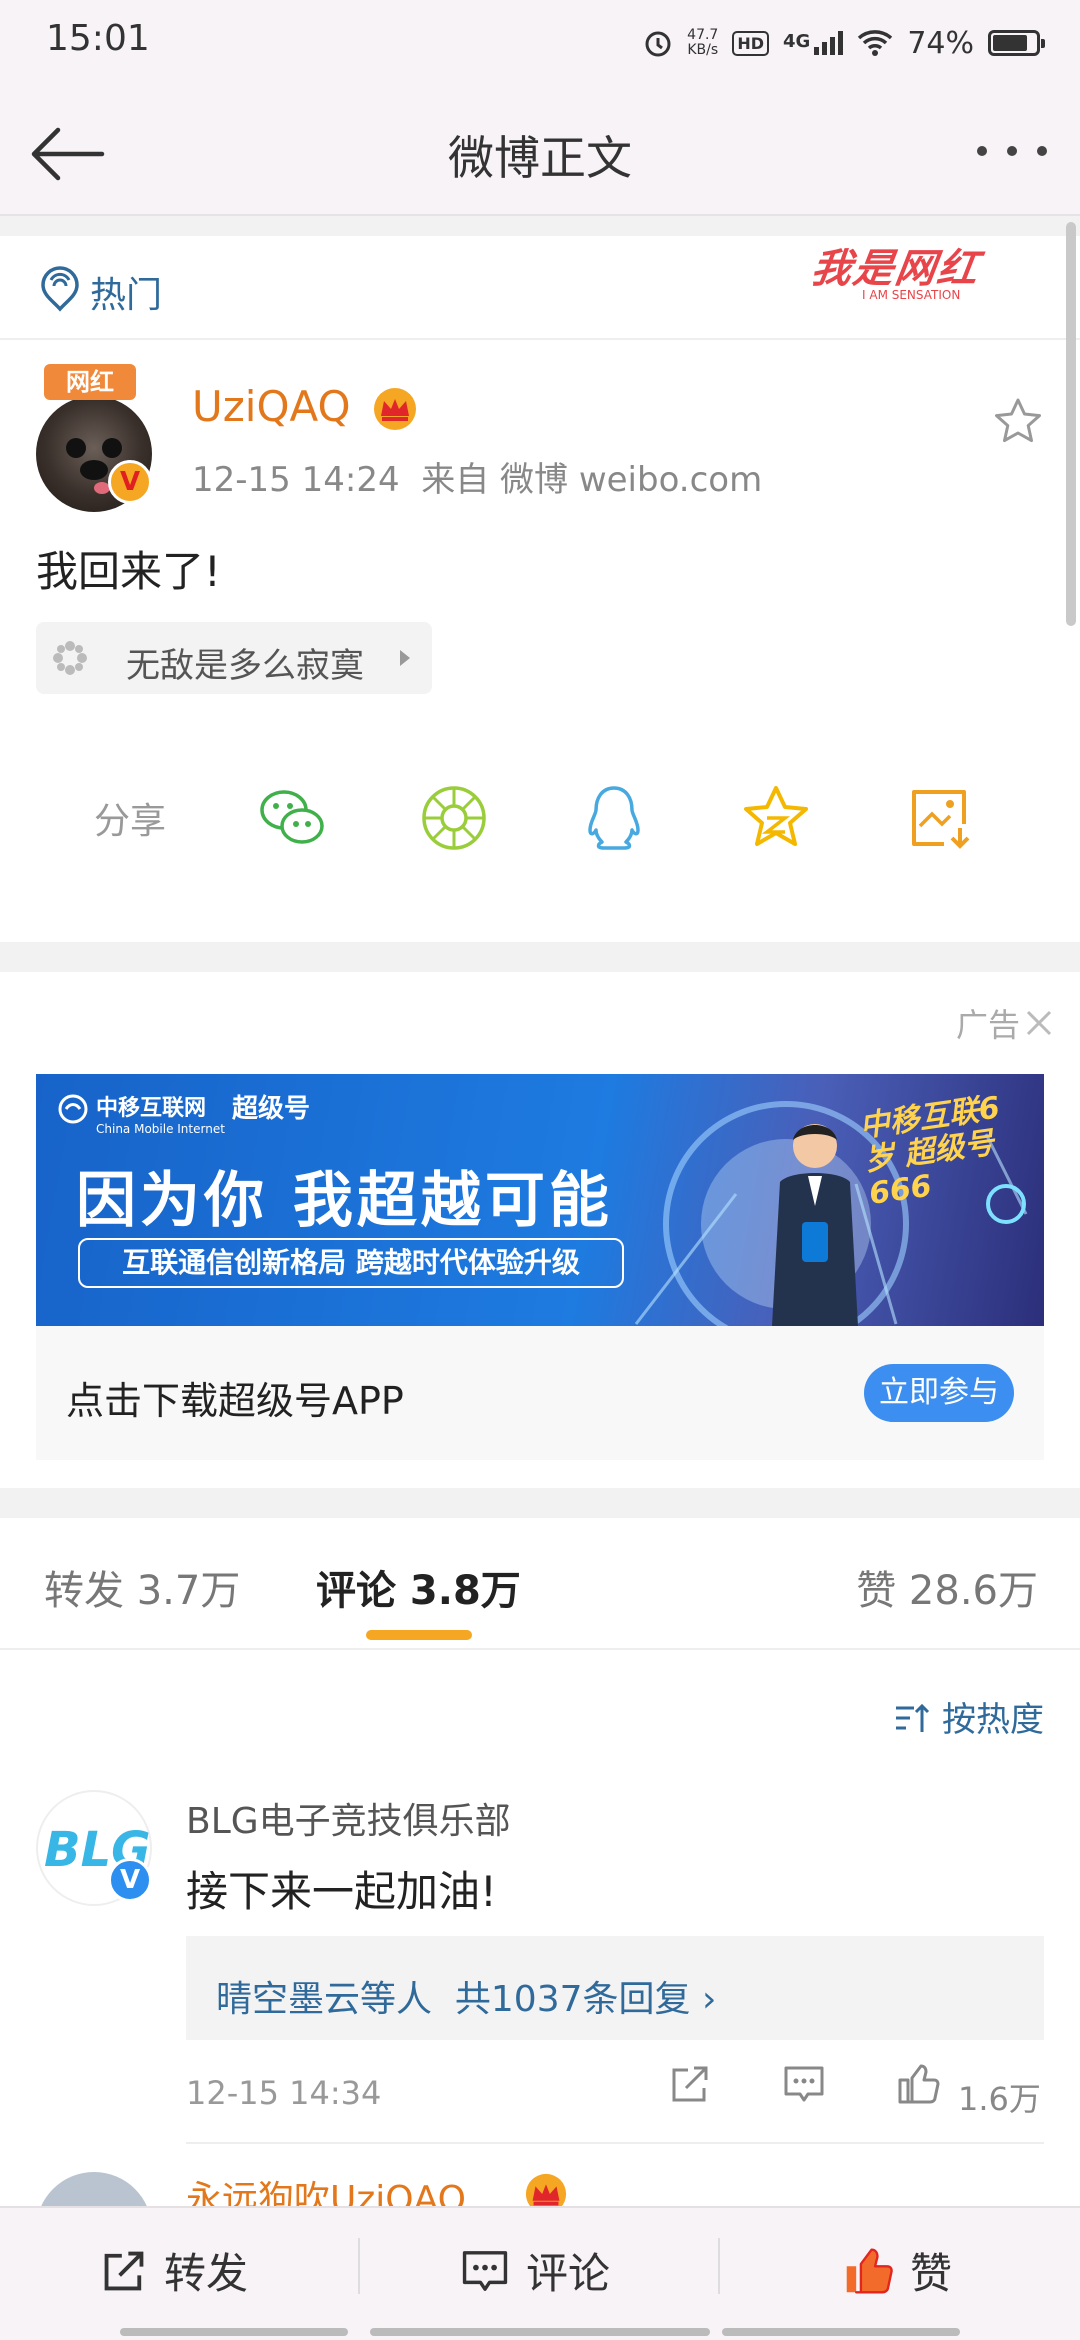  What do you see at coordinates (1039, 1023) in the screenshot?
I see `close-icon` at bounding box center [1039, 1023].